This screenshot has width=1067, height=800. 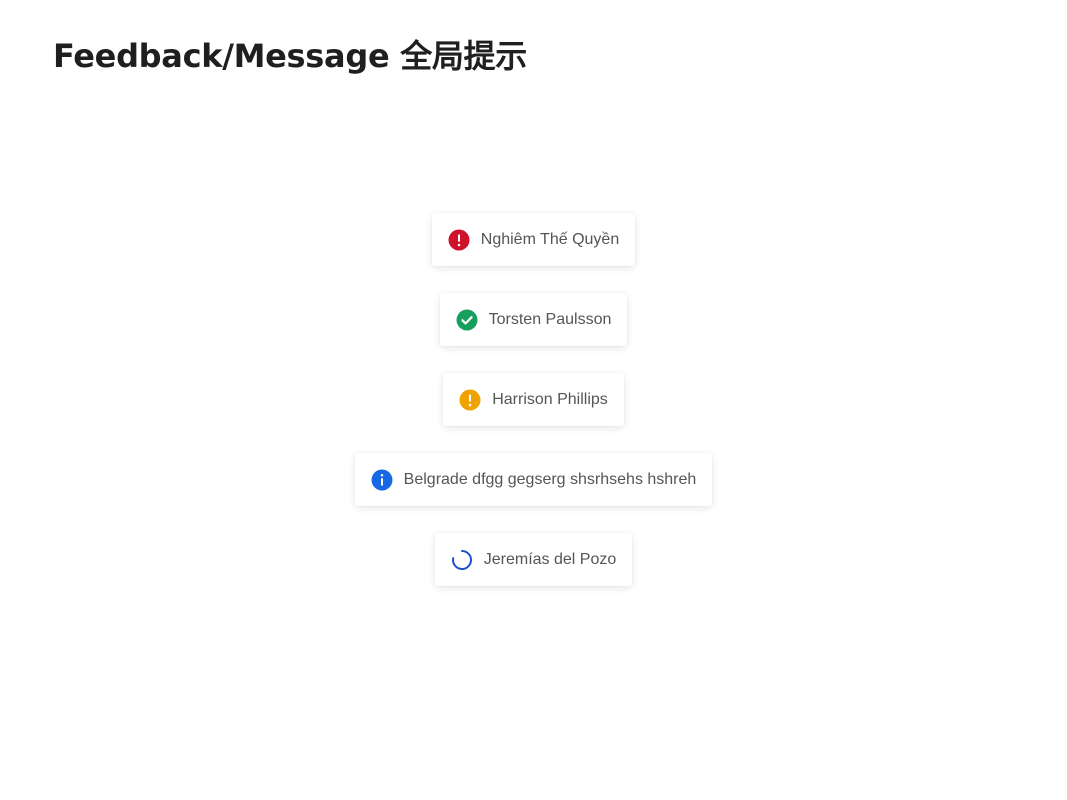 What do you see at coordinates (550, 239) in the screenshot?
I see `message-text: Nghiêm Thế Quyền` at bounding box center [550, 239].